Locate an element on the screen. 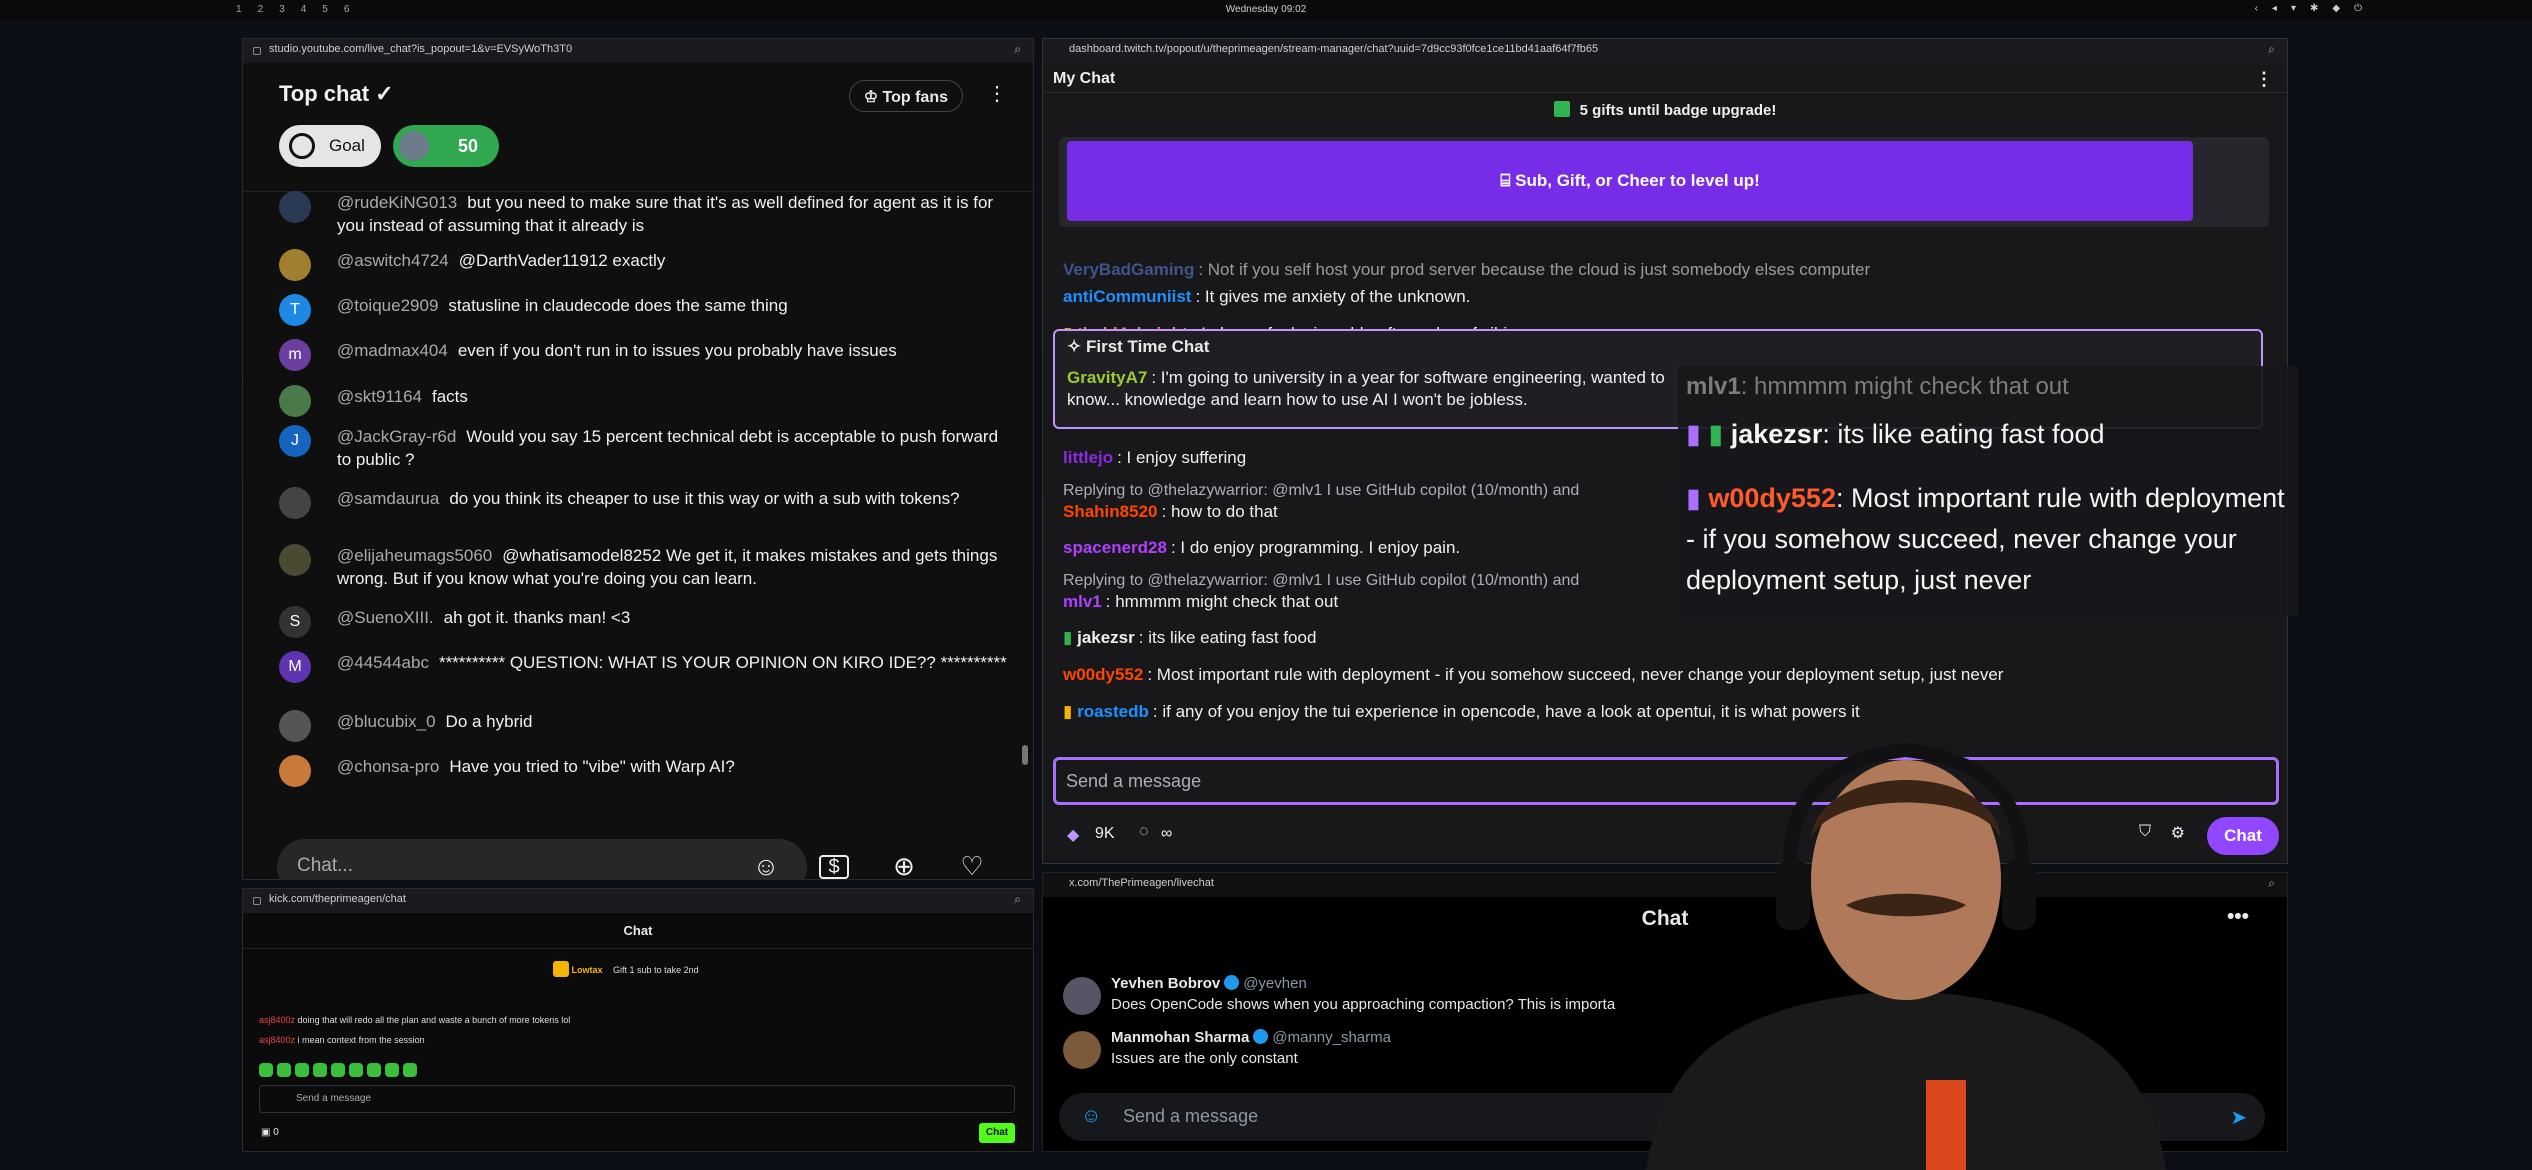 The width and height of the screenshot is (2532, 1170). goal-chip: Goal is located at coordinates (330, 146).